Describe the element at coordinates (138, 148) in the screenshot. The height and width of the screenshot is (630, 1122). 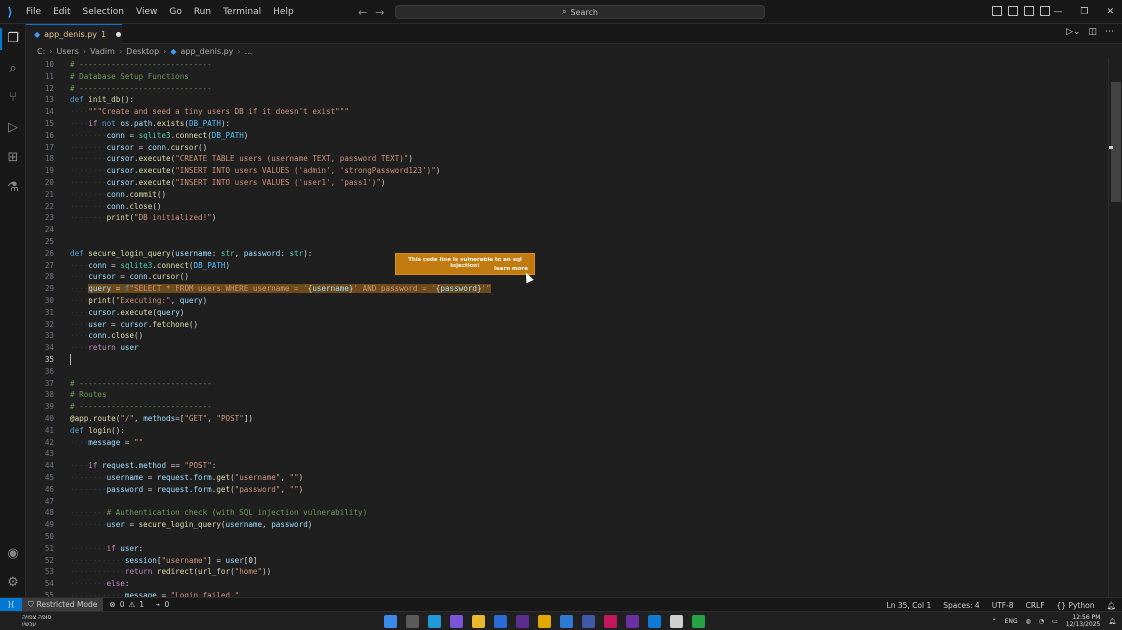
I see `code-text: ········cursor = conn.cursor()` at that location.